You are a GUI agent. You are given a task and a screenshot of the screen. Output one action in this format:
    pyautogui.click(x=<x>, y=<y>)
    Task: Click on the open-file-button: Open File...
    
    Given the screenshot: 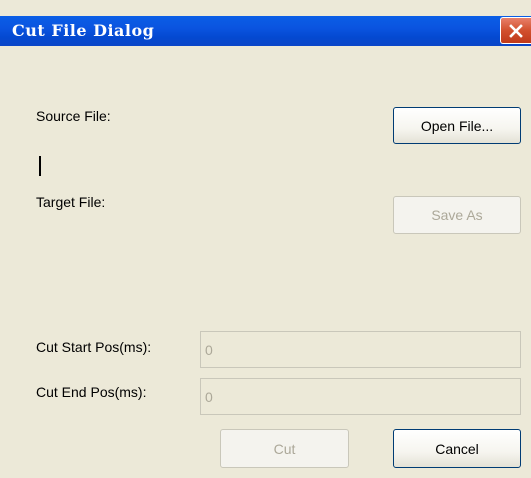 What is the action you would take?
    pyautogui.click(x=457, y=125)
    